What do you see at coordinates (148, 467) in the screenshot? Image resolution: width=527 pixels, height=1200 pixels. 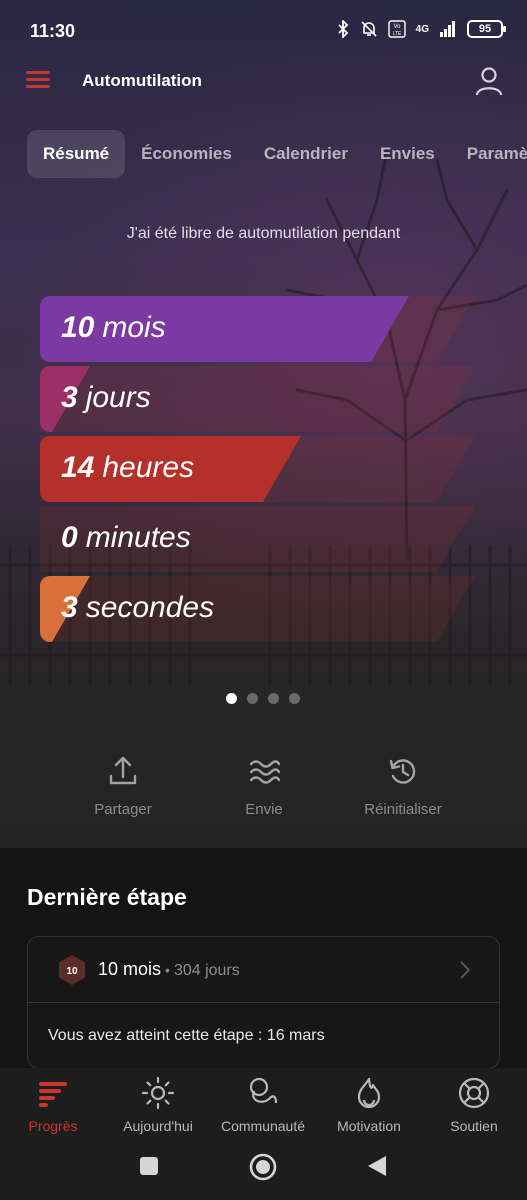 I see `counter-hours-unit: heures` at bounding box center [148, 467].